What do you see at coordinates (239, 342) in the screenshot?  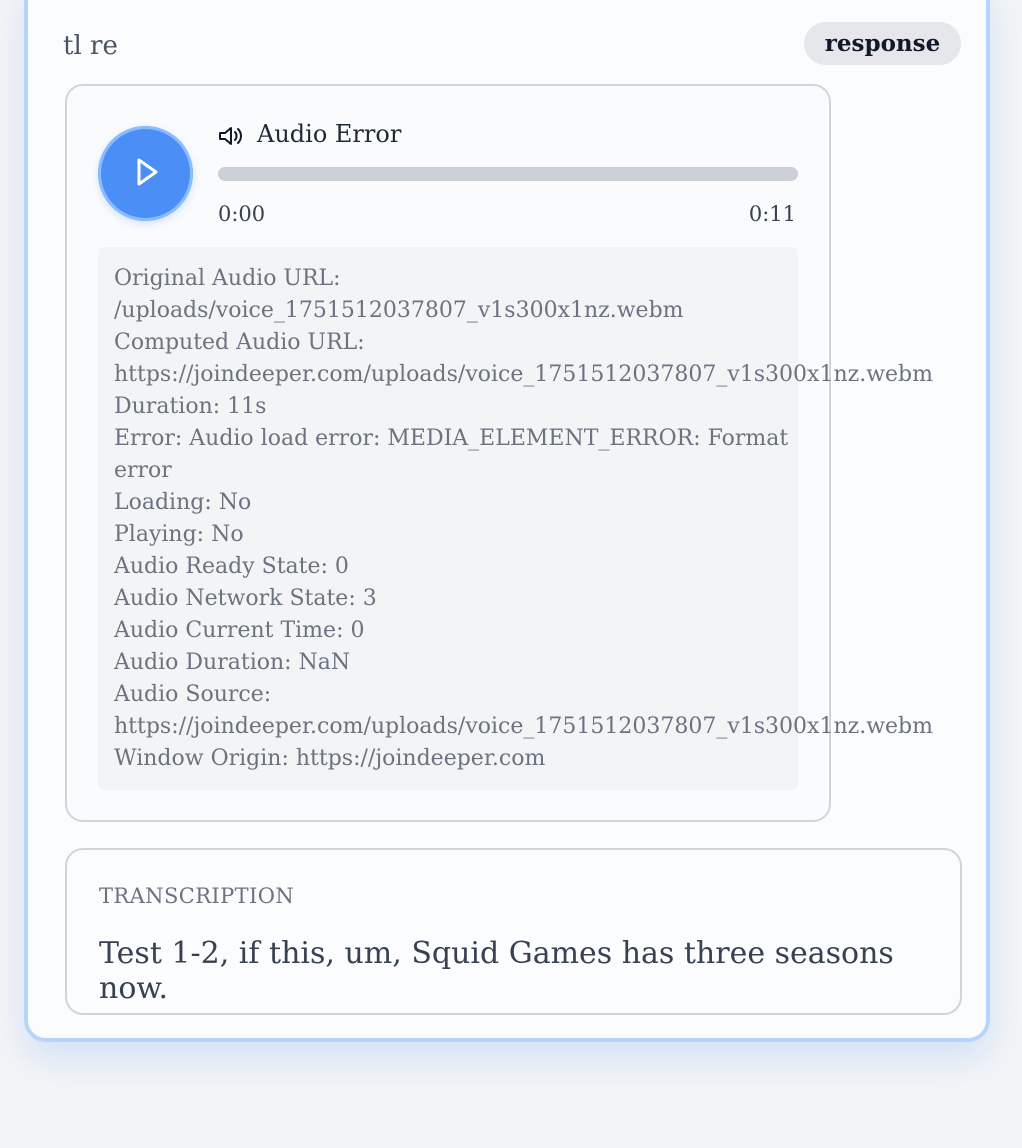 I see `debug-line-computed-url-label: Computed Audio URL:` at bounding box center [239, 342].